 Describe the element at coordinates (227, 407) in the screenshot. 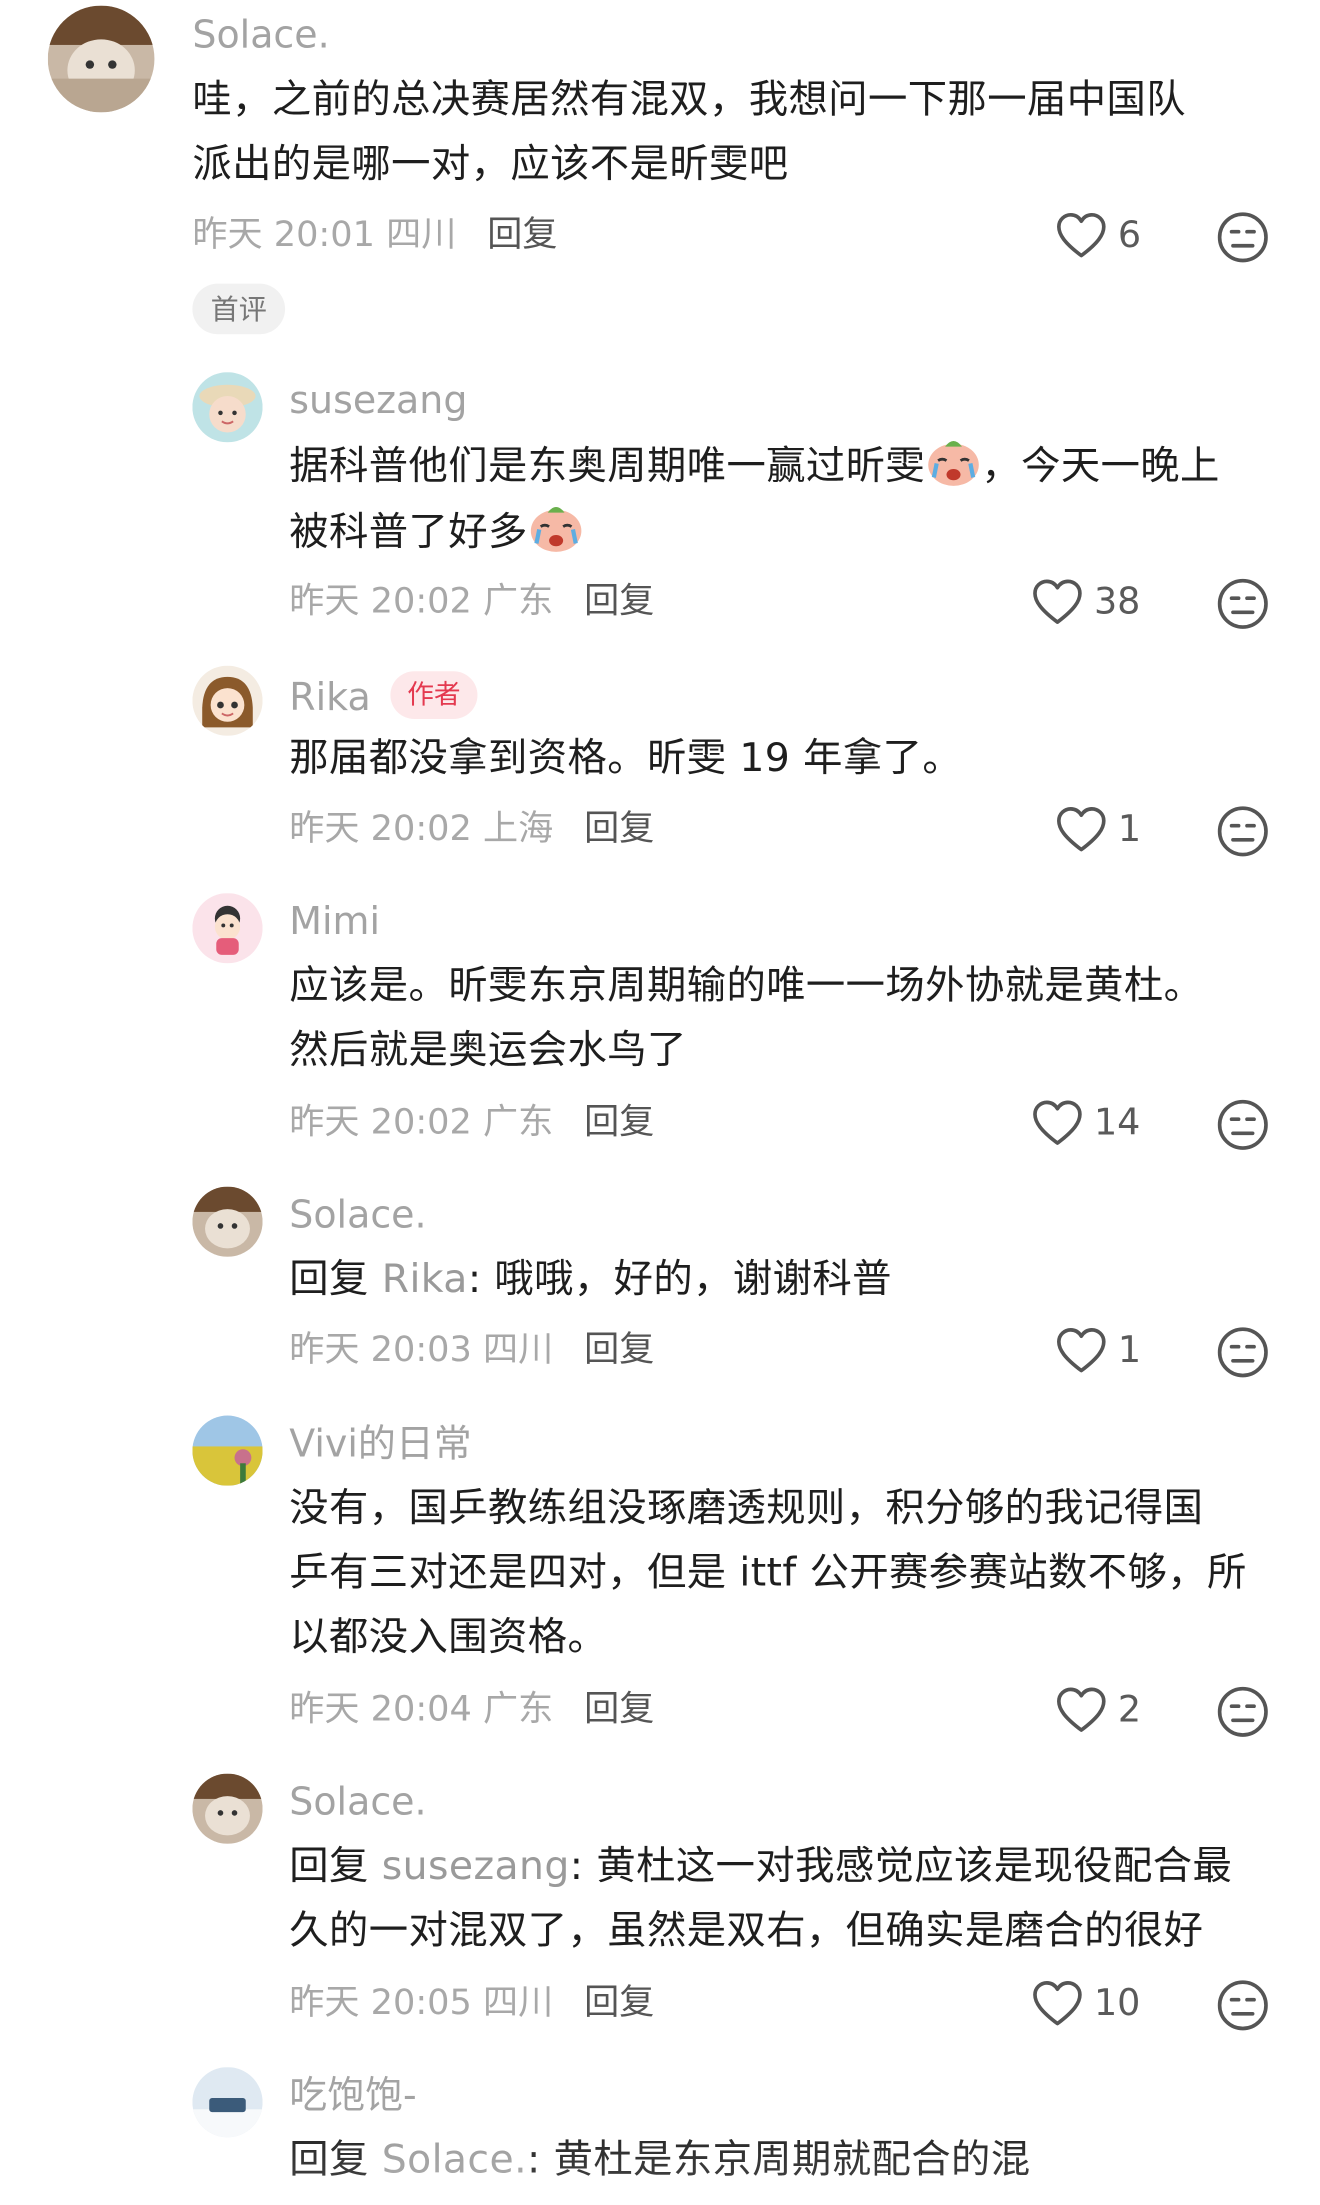

I see `avatar-child-hat` at that location.